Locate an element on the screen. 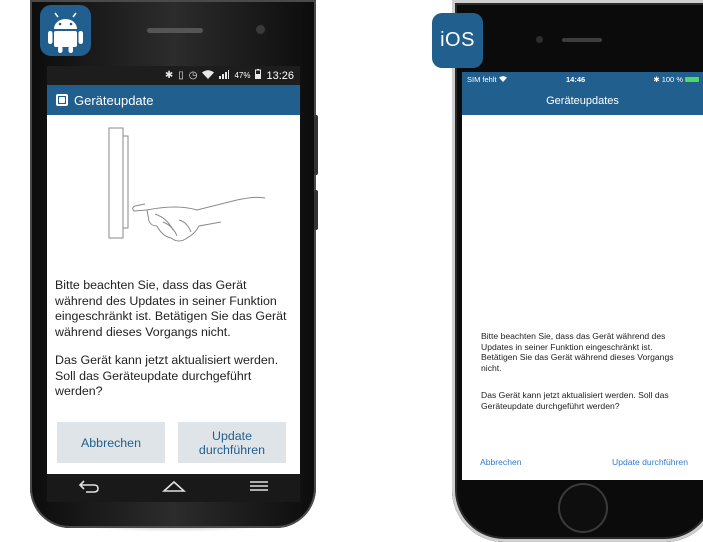 This screenshot has width=703, height=542. home-icon is located at coordinates (174, 488).